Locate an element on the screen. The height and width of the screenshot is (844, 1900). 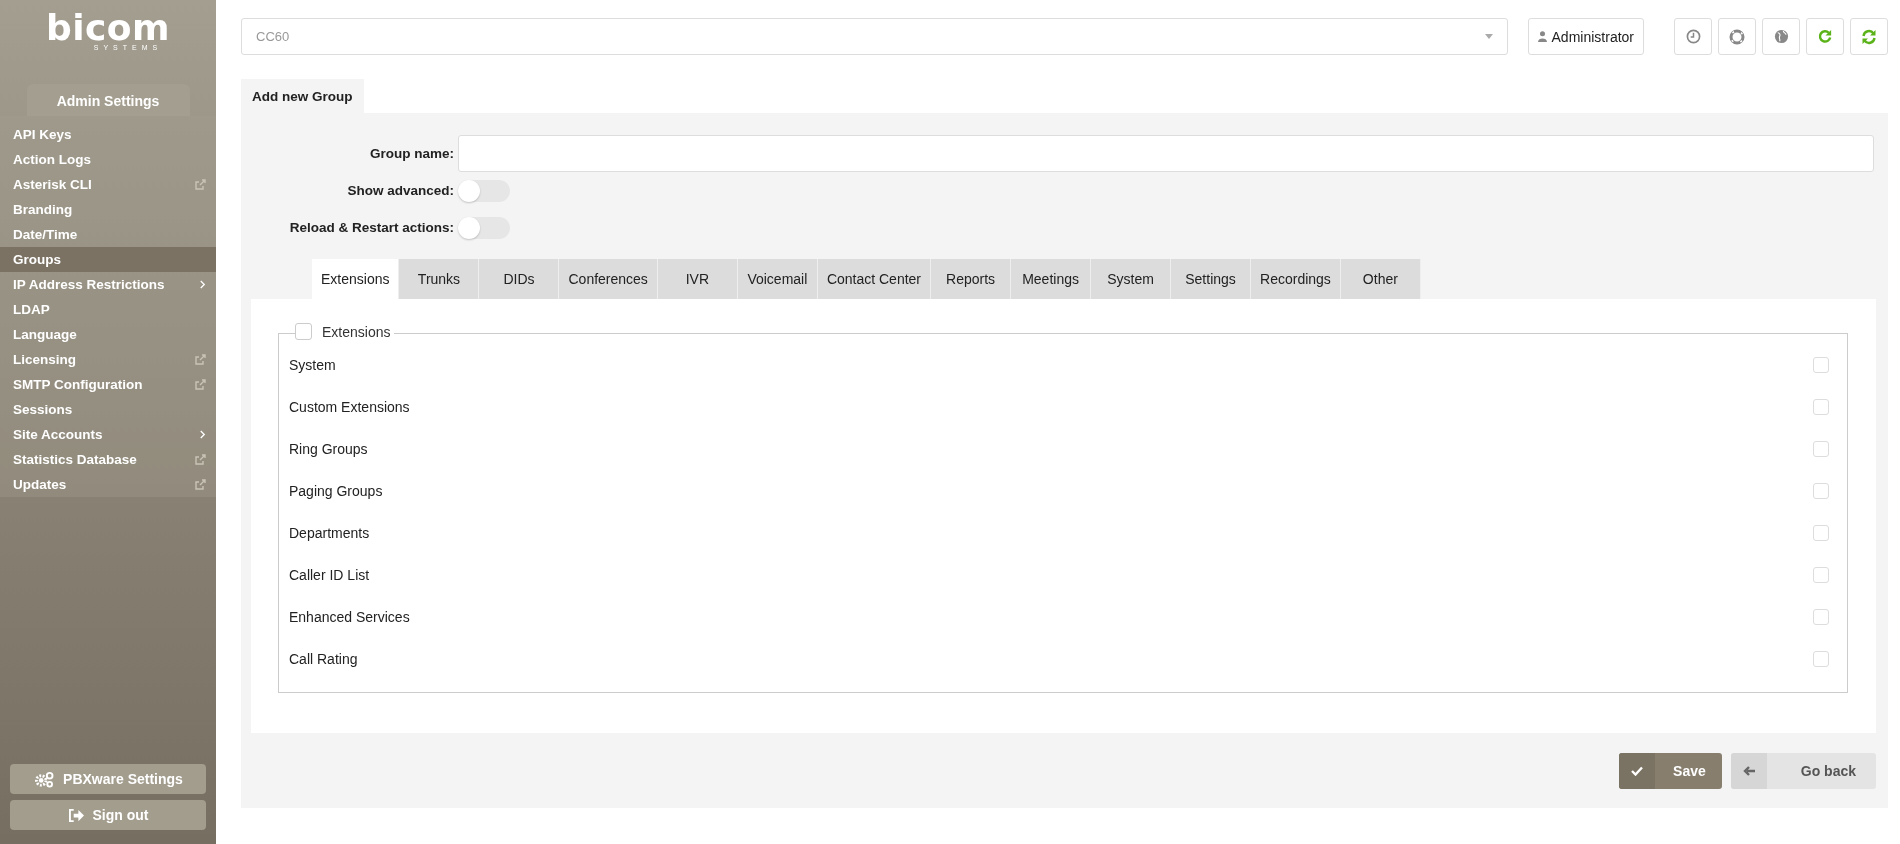
tab: DIDs is located at coordinates (519, 279).